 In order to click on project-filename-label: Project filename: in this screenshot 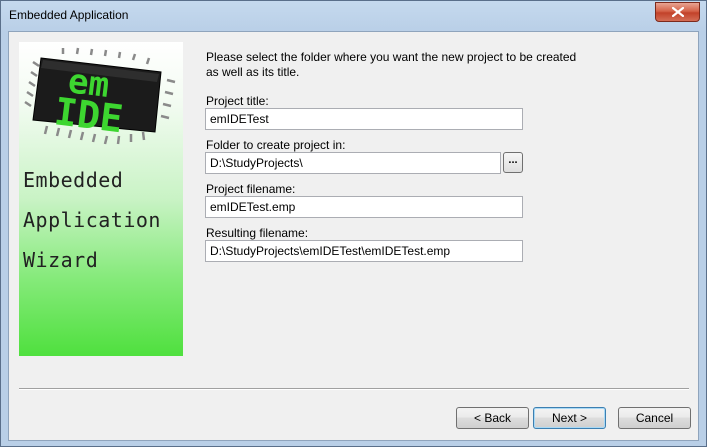, I will do `click(251, 189)`.